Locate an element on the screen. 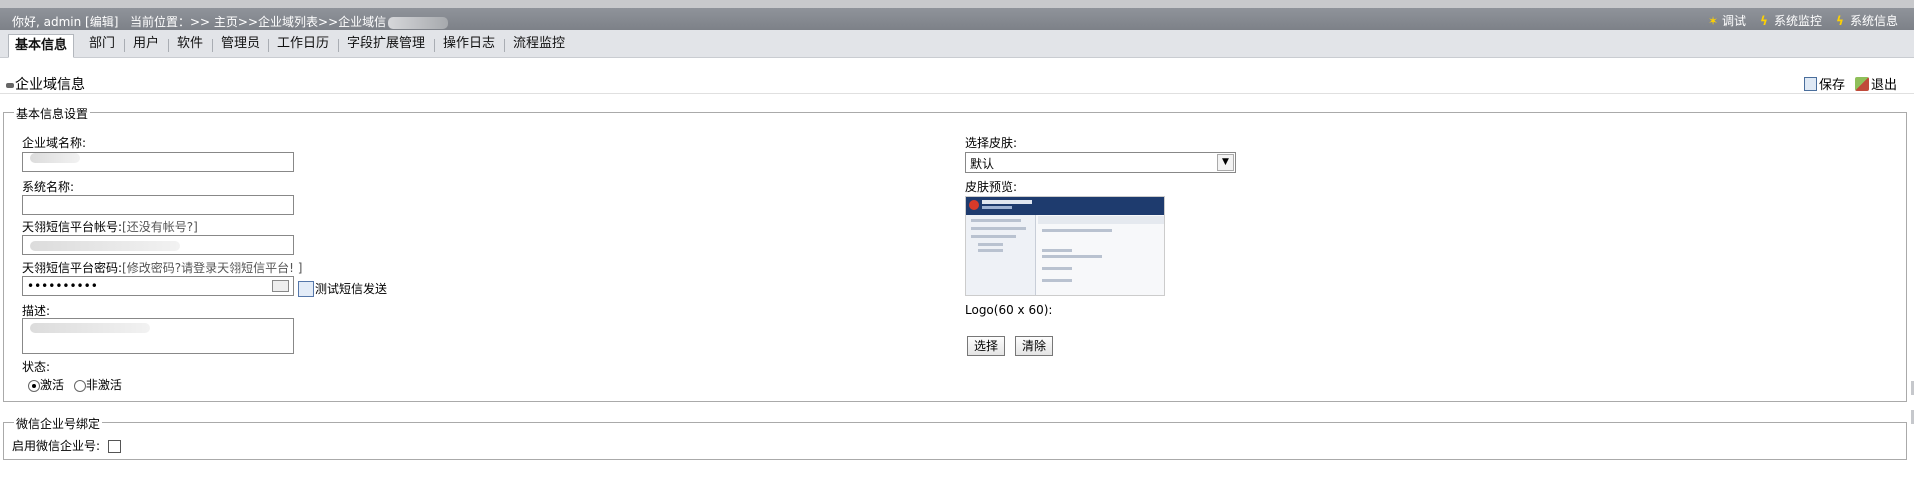 Image resolution: width=1914 pixels, height=496 pixels. tab-bar: 基本信息 部门 用户 软件 管理员 工作日历 字段扩展管理 操作日志 流程监控 is located at coordinates (957, 44).